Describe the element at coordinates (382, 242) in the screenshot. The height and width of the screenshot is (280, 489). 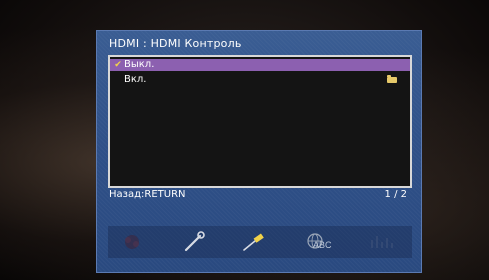
I see `equalizer-icon` at that location.